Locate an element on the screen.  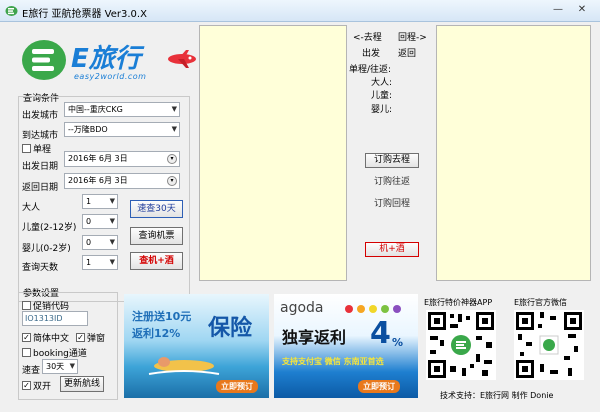
return-date-label: 返回日期 is located at coordinates (40, 188).